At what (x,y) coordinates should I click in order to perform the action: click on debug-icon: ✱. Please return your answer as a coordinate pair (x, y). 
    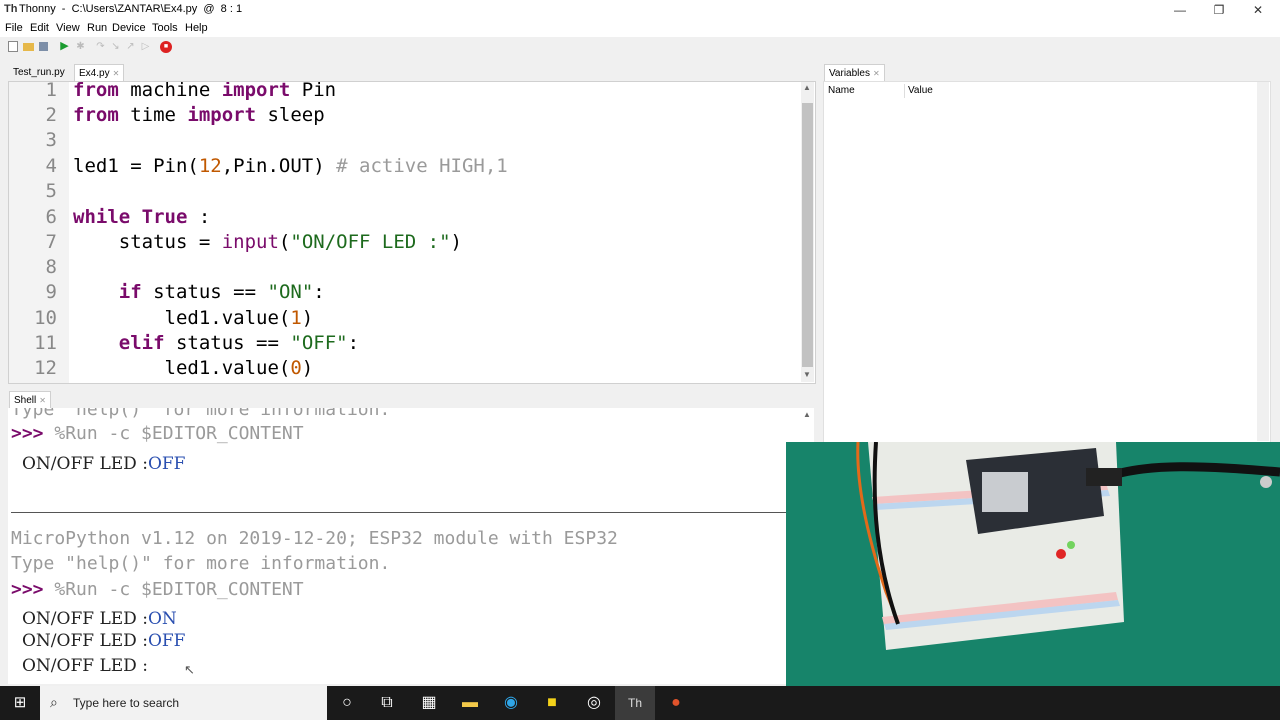
    Looking at the image, I should click on (80, 46).